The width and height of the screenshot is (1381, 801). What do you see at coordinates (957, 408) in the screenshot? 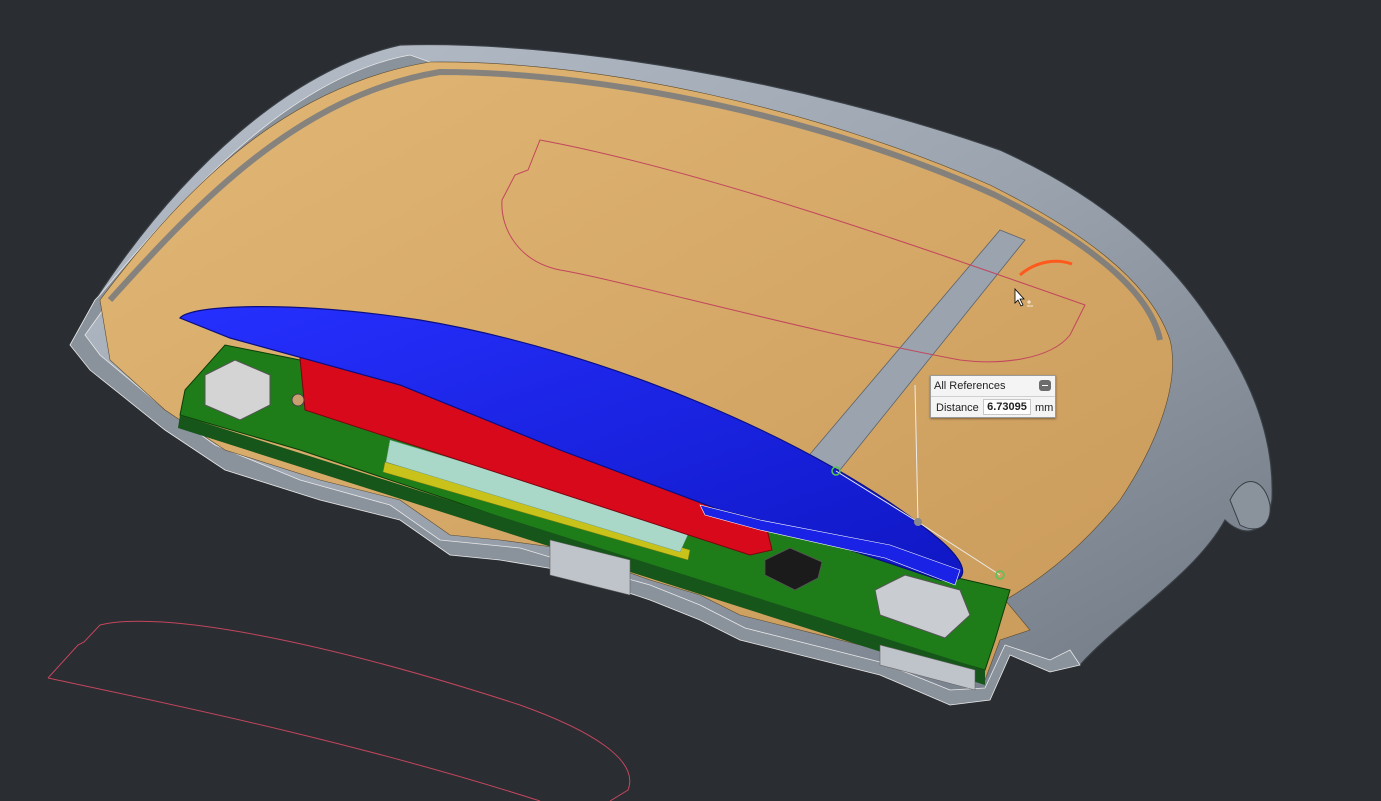
I see `distance-label: Distance` at bounding box center [957, 408].